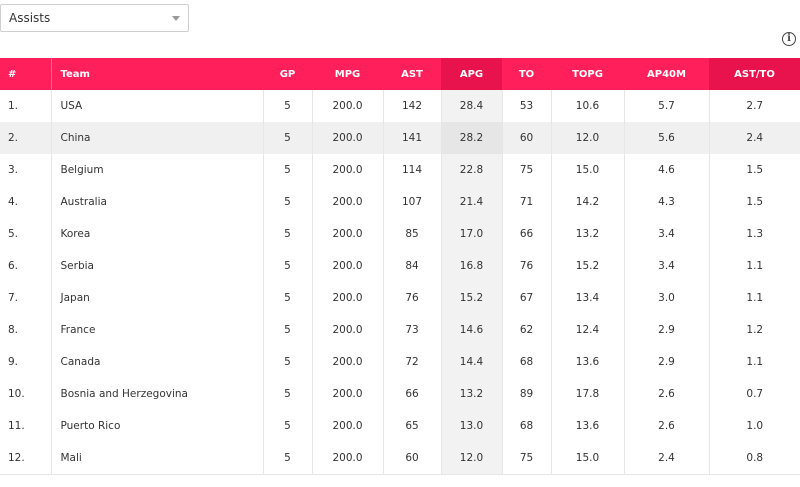 This screenshot has width=800, height=487. What do you see at coordinates (287, 74) in the screenshot?
I see `column-header-gp: GP` at bounding box center [287, 74].